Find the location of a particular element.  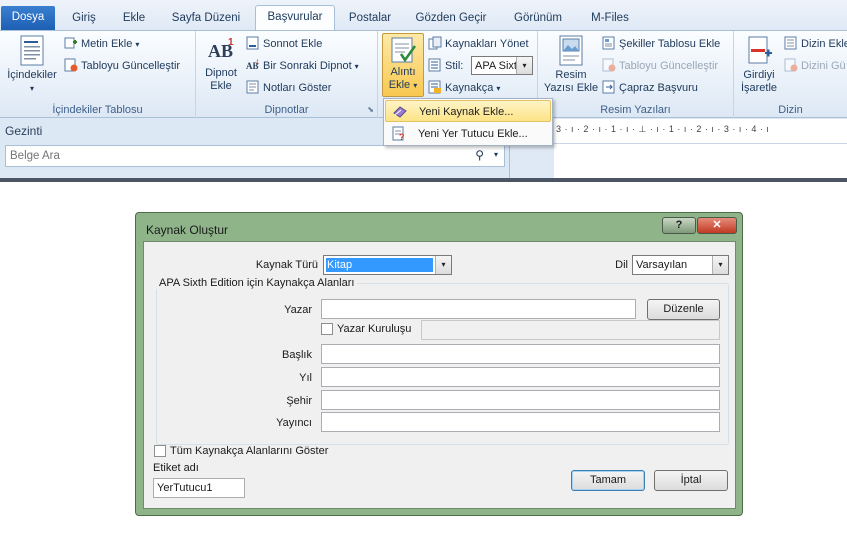

group-label-index: Dizin is located at coordinates (790, 110).